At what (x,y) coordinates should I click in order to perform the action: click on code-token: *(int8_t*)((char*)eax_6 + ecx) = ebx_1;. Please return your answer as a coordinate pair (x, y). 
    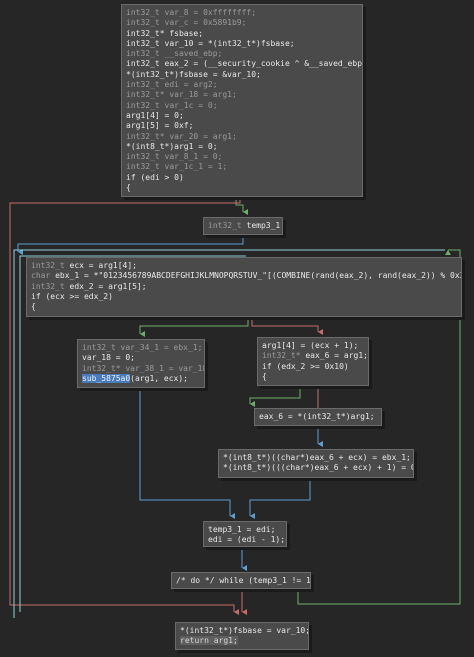
    Looking at the image, I should click on (317, 457).